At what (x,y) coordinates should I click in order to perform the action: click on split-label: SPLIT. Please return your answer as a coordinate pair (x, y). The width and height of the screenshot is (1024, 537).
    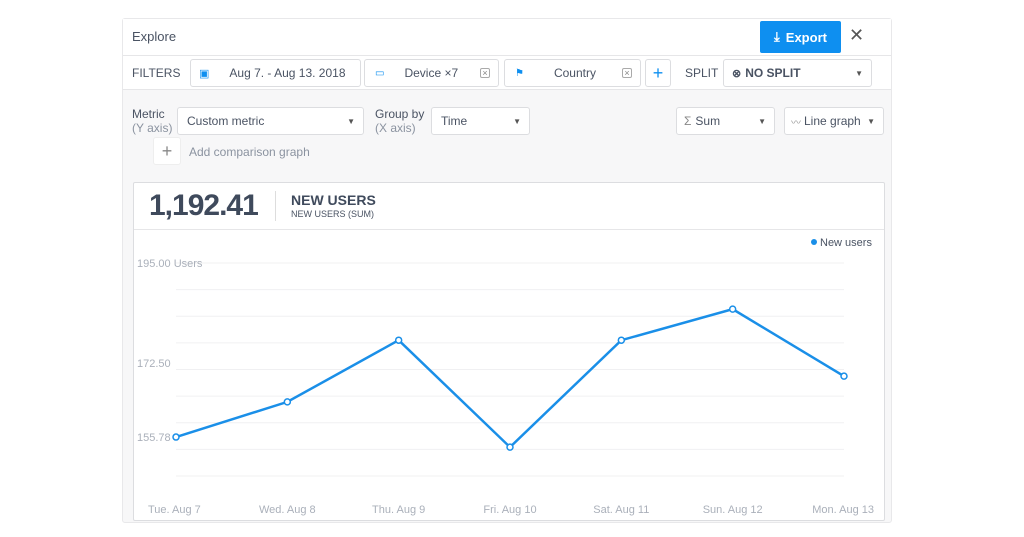
    Looking at the image, I should click on (702, 73).